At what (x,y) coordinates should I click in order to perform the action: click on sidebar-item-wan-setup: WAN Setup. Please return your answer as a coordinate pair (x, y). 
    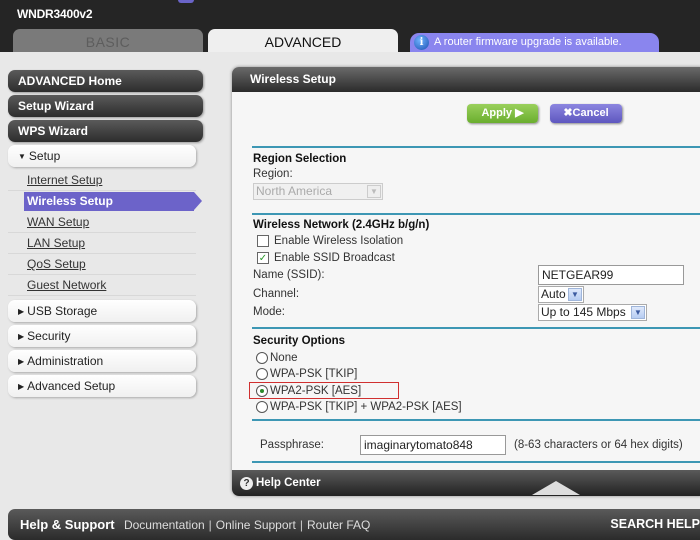
    Looking at the image, I should click on (102, 222).